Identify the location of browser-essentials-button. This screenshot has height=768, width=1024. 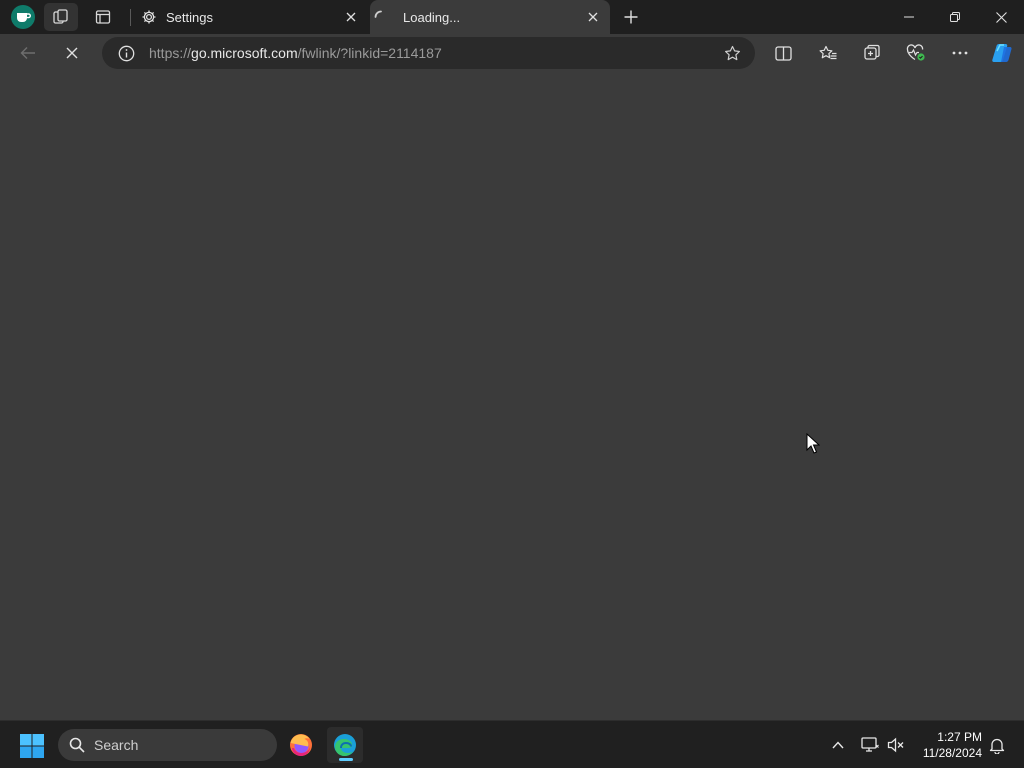
(916, 53).